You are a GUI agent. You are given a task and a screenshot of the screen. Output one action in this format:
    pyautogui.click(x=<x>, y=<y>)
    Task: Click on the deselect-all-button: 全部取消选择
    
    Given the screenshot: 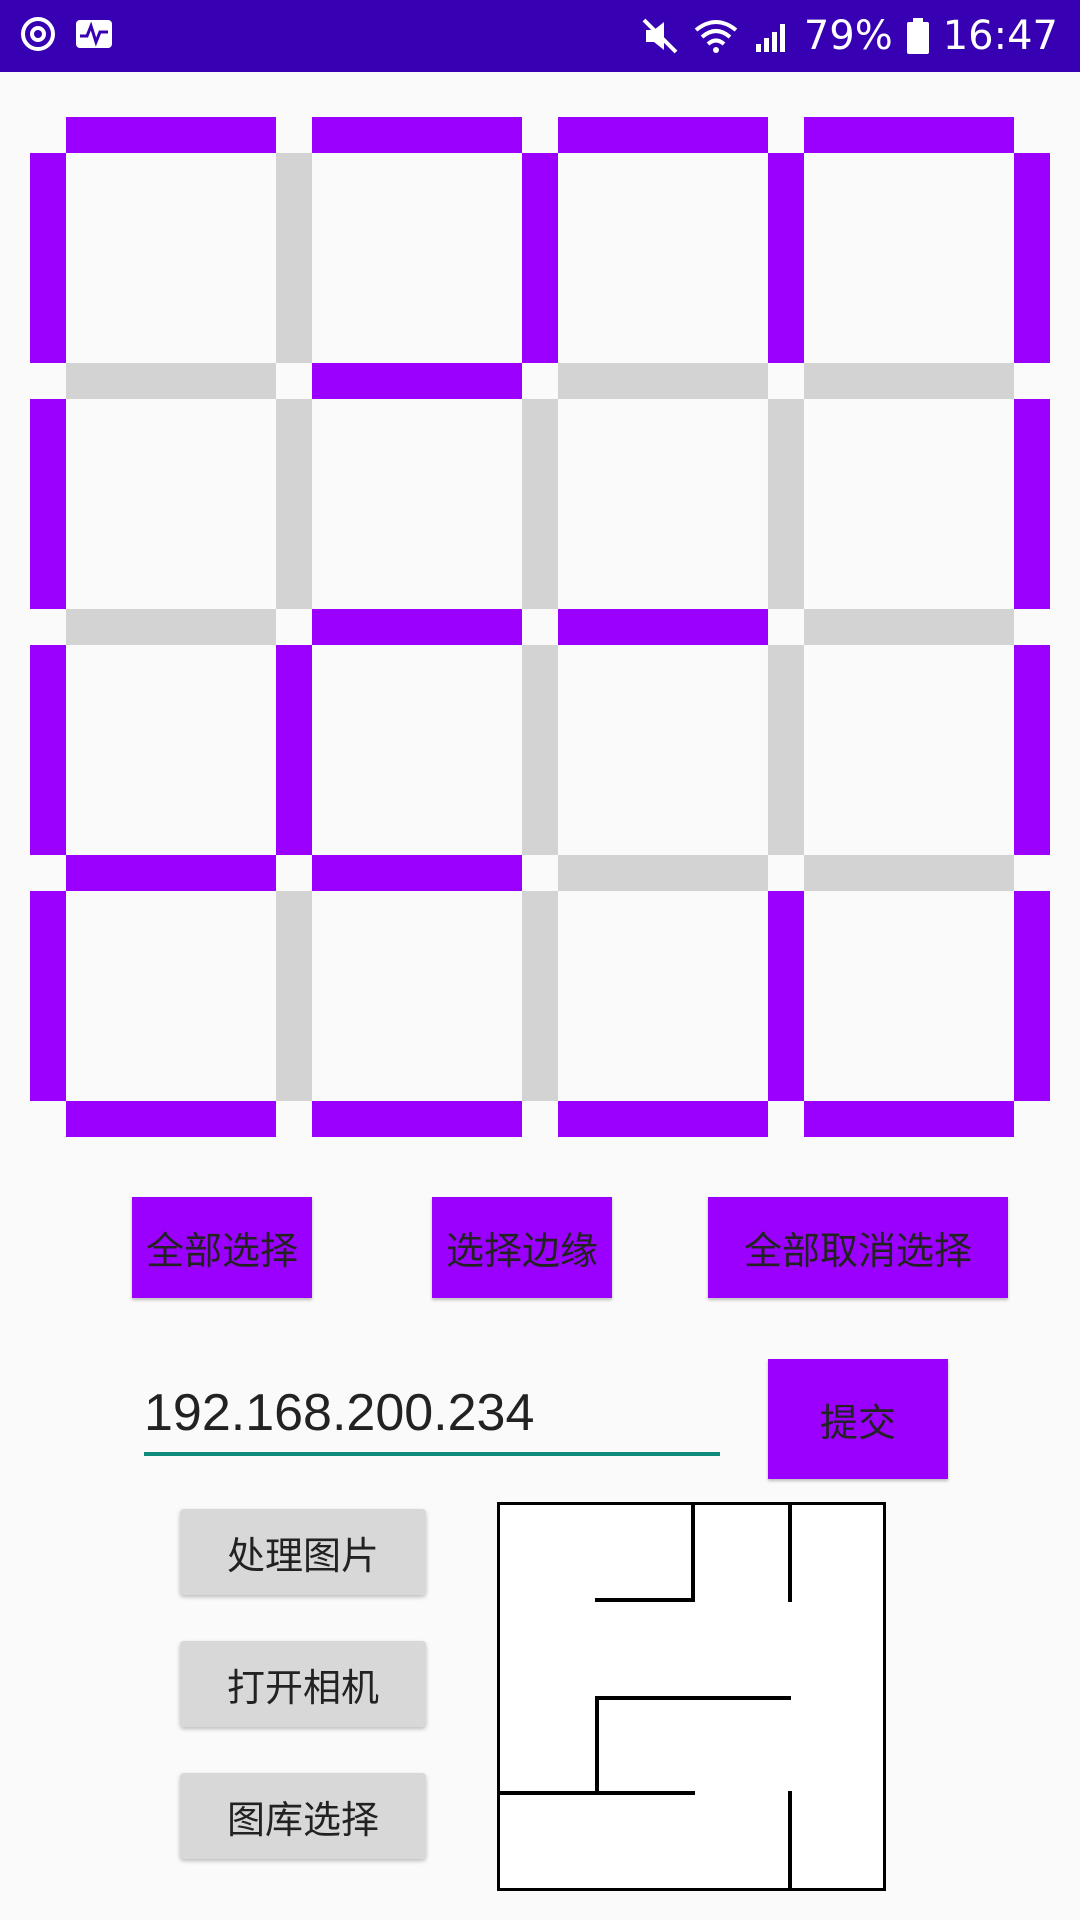 What is the action you would take?
    pyautogui.click(x=858, y=1247)
    